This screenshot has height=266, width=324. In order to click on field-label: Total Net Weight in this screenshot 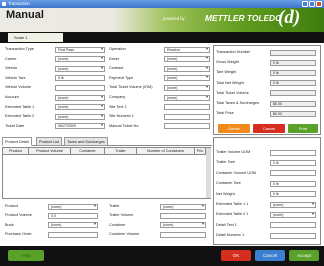, I will do `click(230, 82)`.